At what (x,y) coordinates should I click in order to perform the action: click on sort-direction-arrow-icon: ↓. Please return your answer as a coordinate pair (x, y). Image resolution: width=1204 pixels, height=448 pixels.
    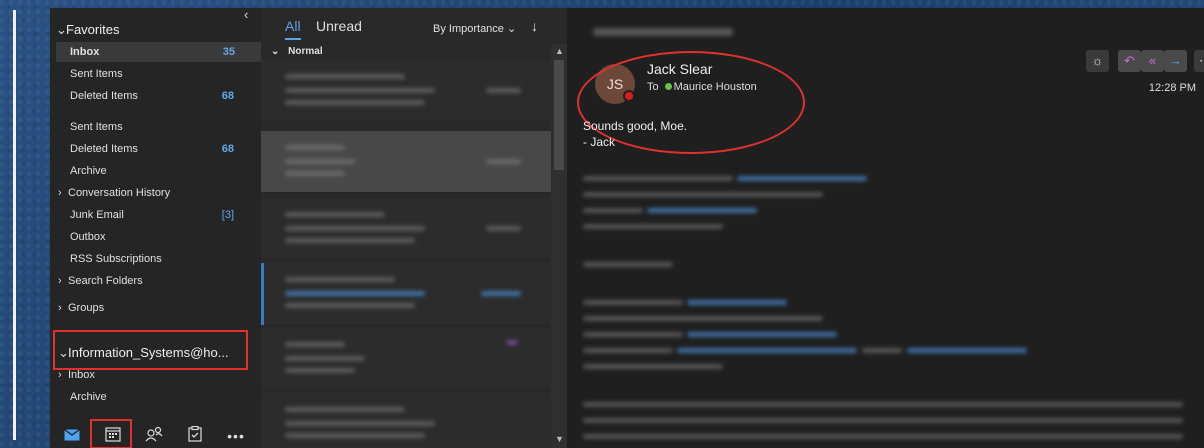
    Looking at the image, I should click on (534, 26).